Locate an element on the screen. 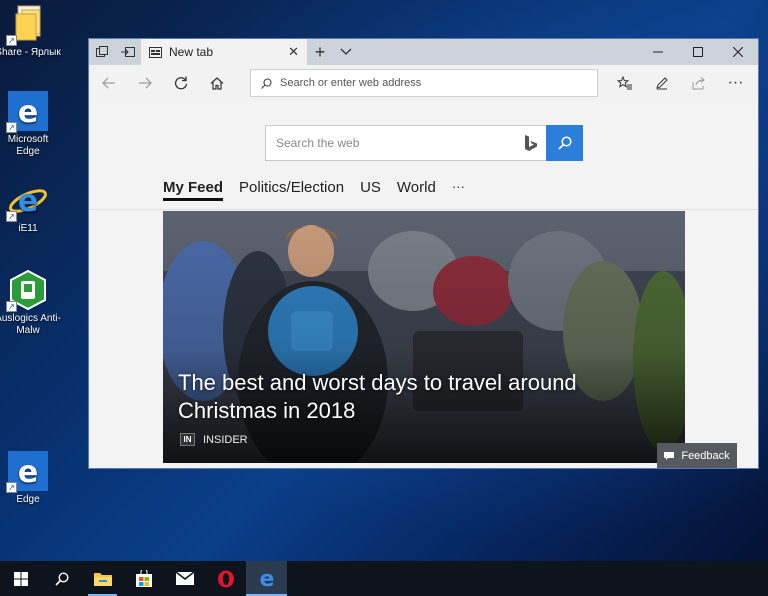 The width and height of the screenshot is (768, 596). feed-divider is located at coordinates (423, 209).